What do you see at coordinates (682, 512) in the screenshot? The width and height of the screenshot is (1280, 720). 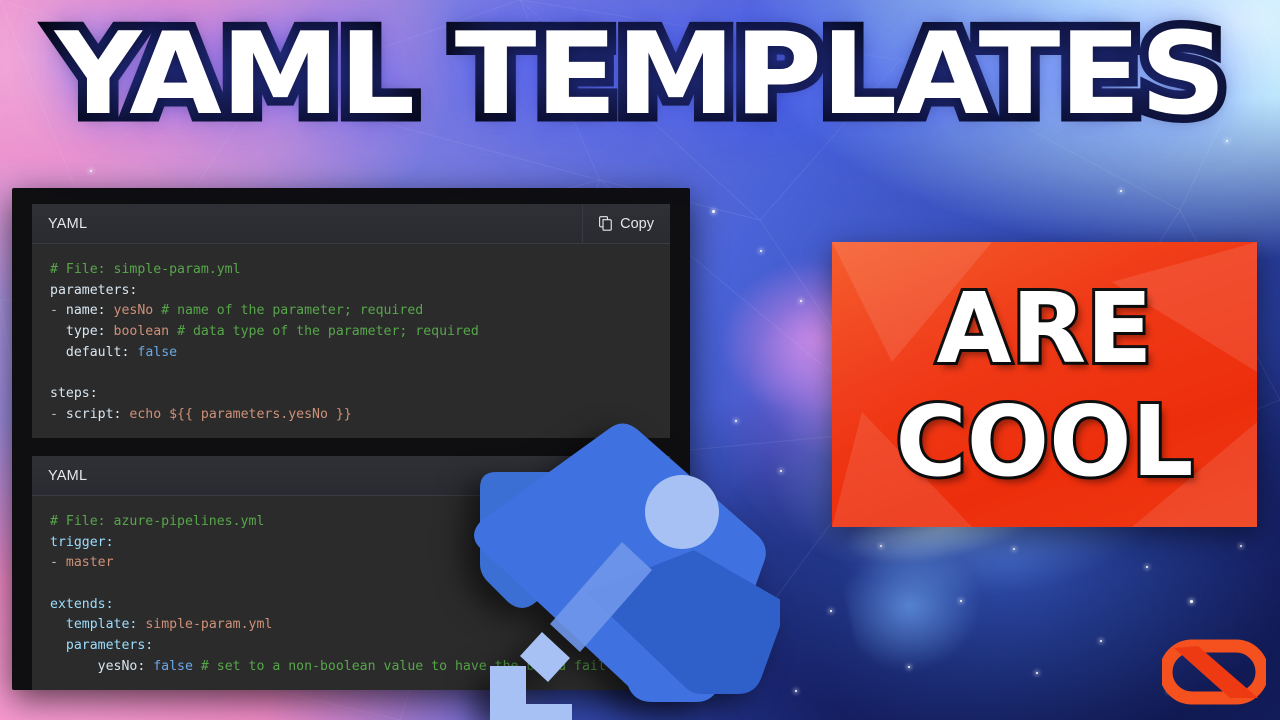 I see `azure-devops-dot` at bounding box center [682, 512].